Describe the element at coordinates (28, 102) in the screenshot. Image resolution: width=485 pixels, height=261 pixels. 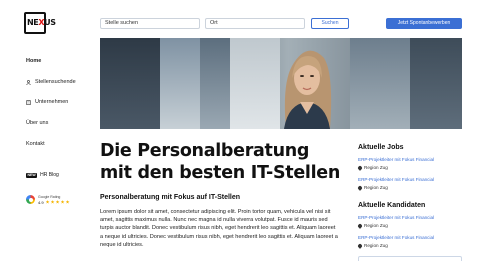
I see `building-icon` at that location.